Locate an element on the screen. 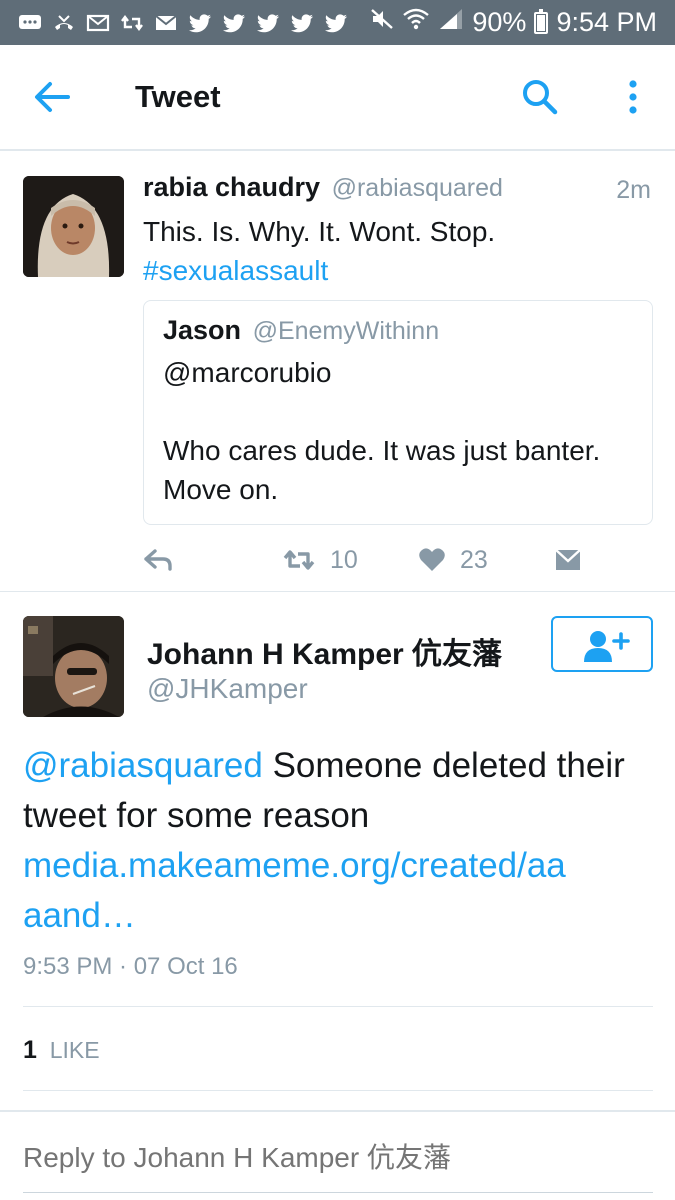  overflow-menu-button is located at coordinates (633, 97).